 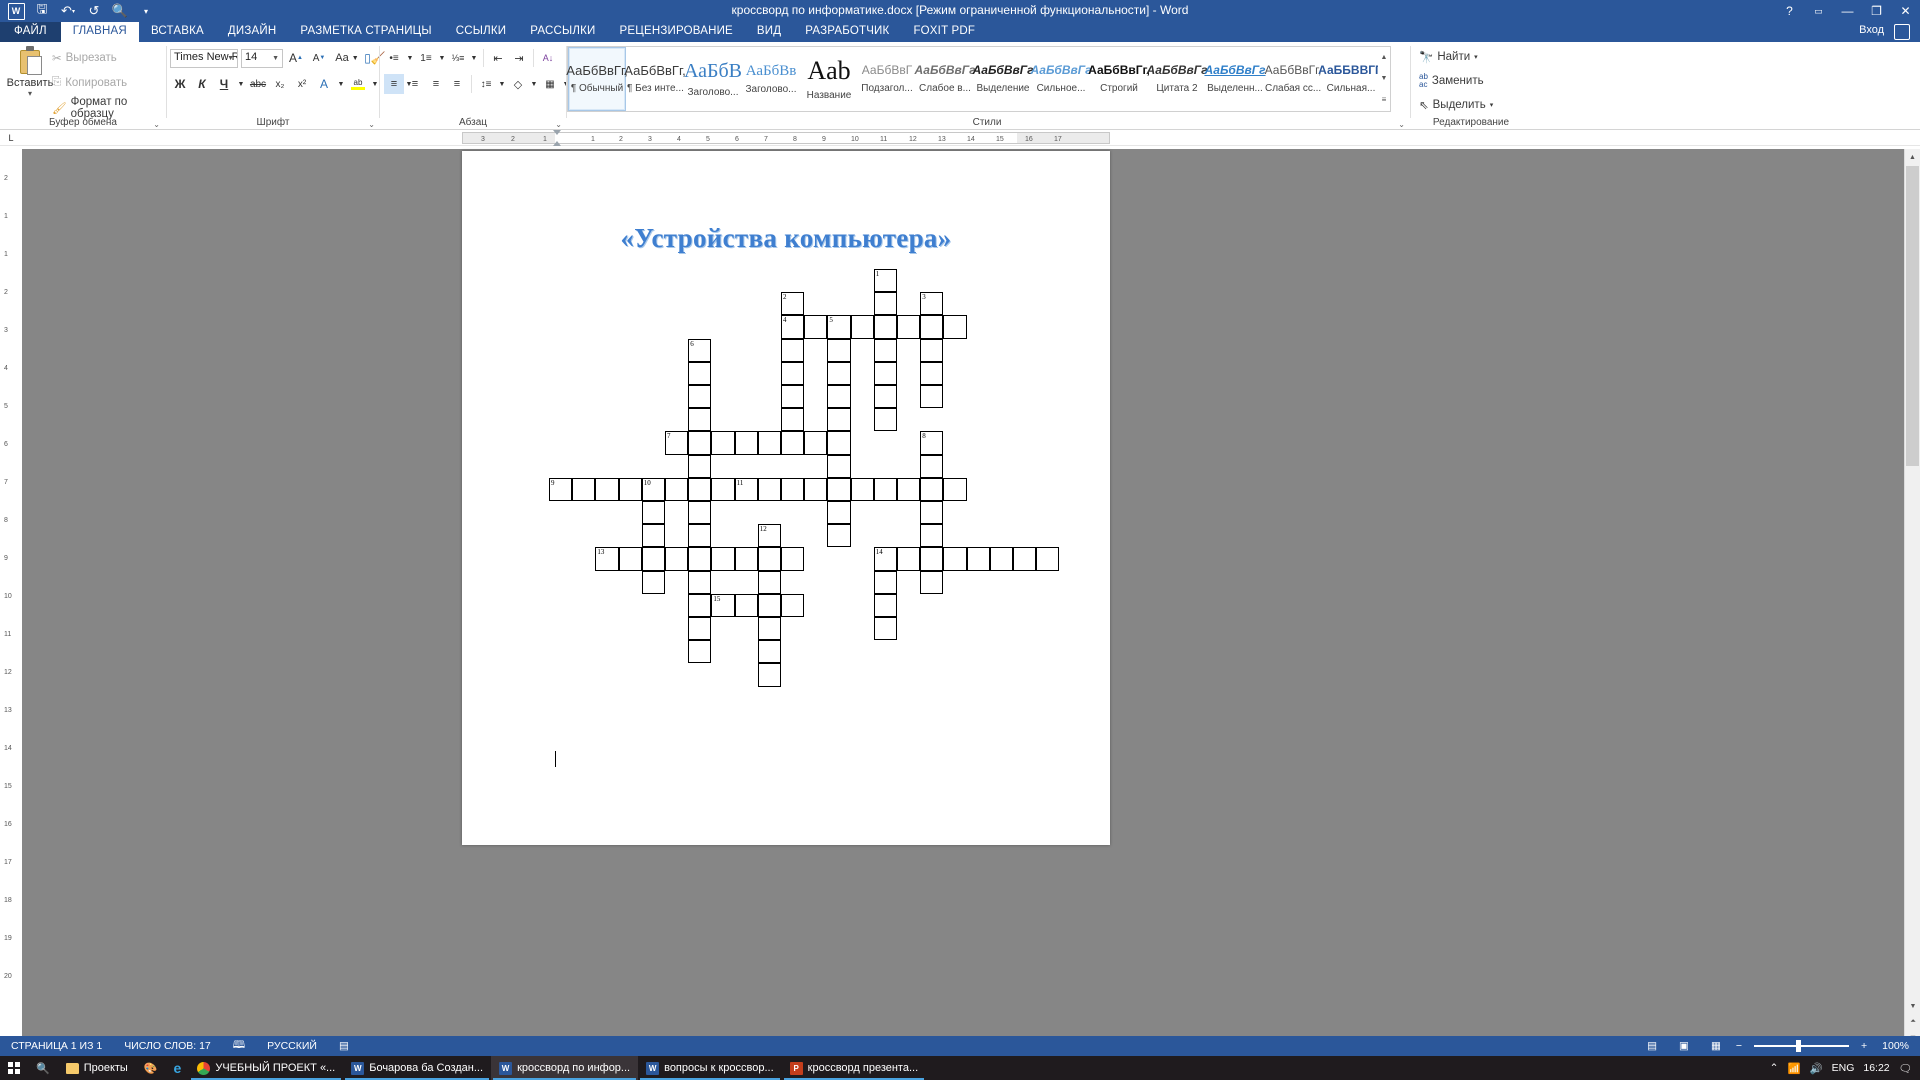 I want to click on zoom-slider-thumb, so click(x=1798, y=1046).